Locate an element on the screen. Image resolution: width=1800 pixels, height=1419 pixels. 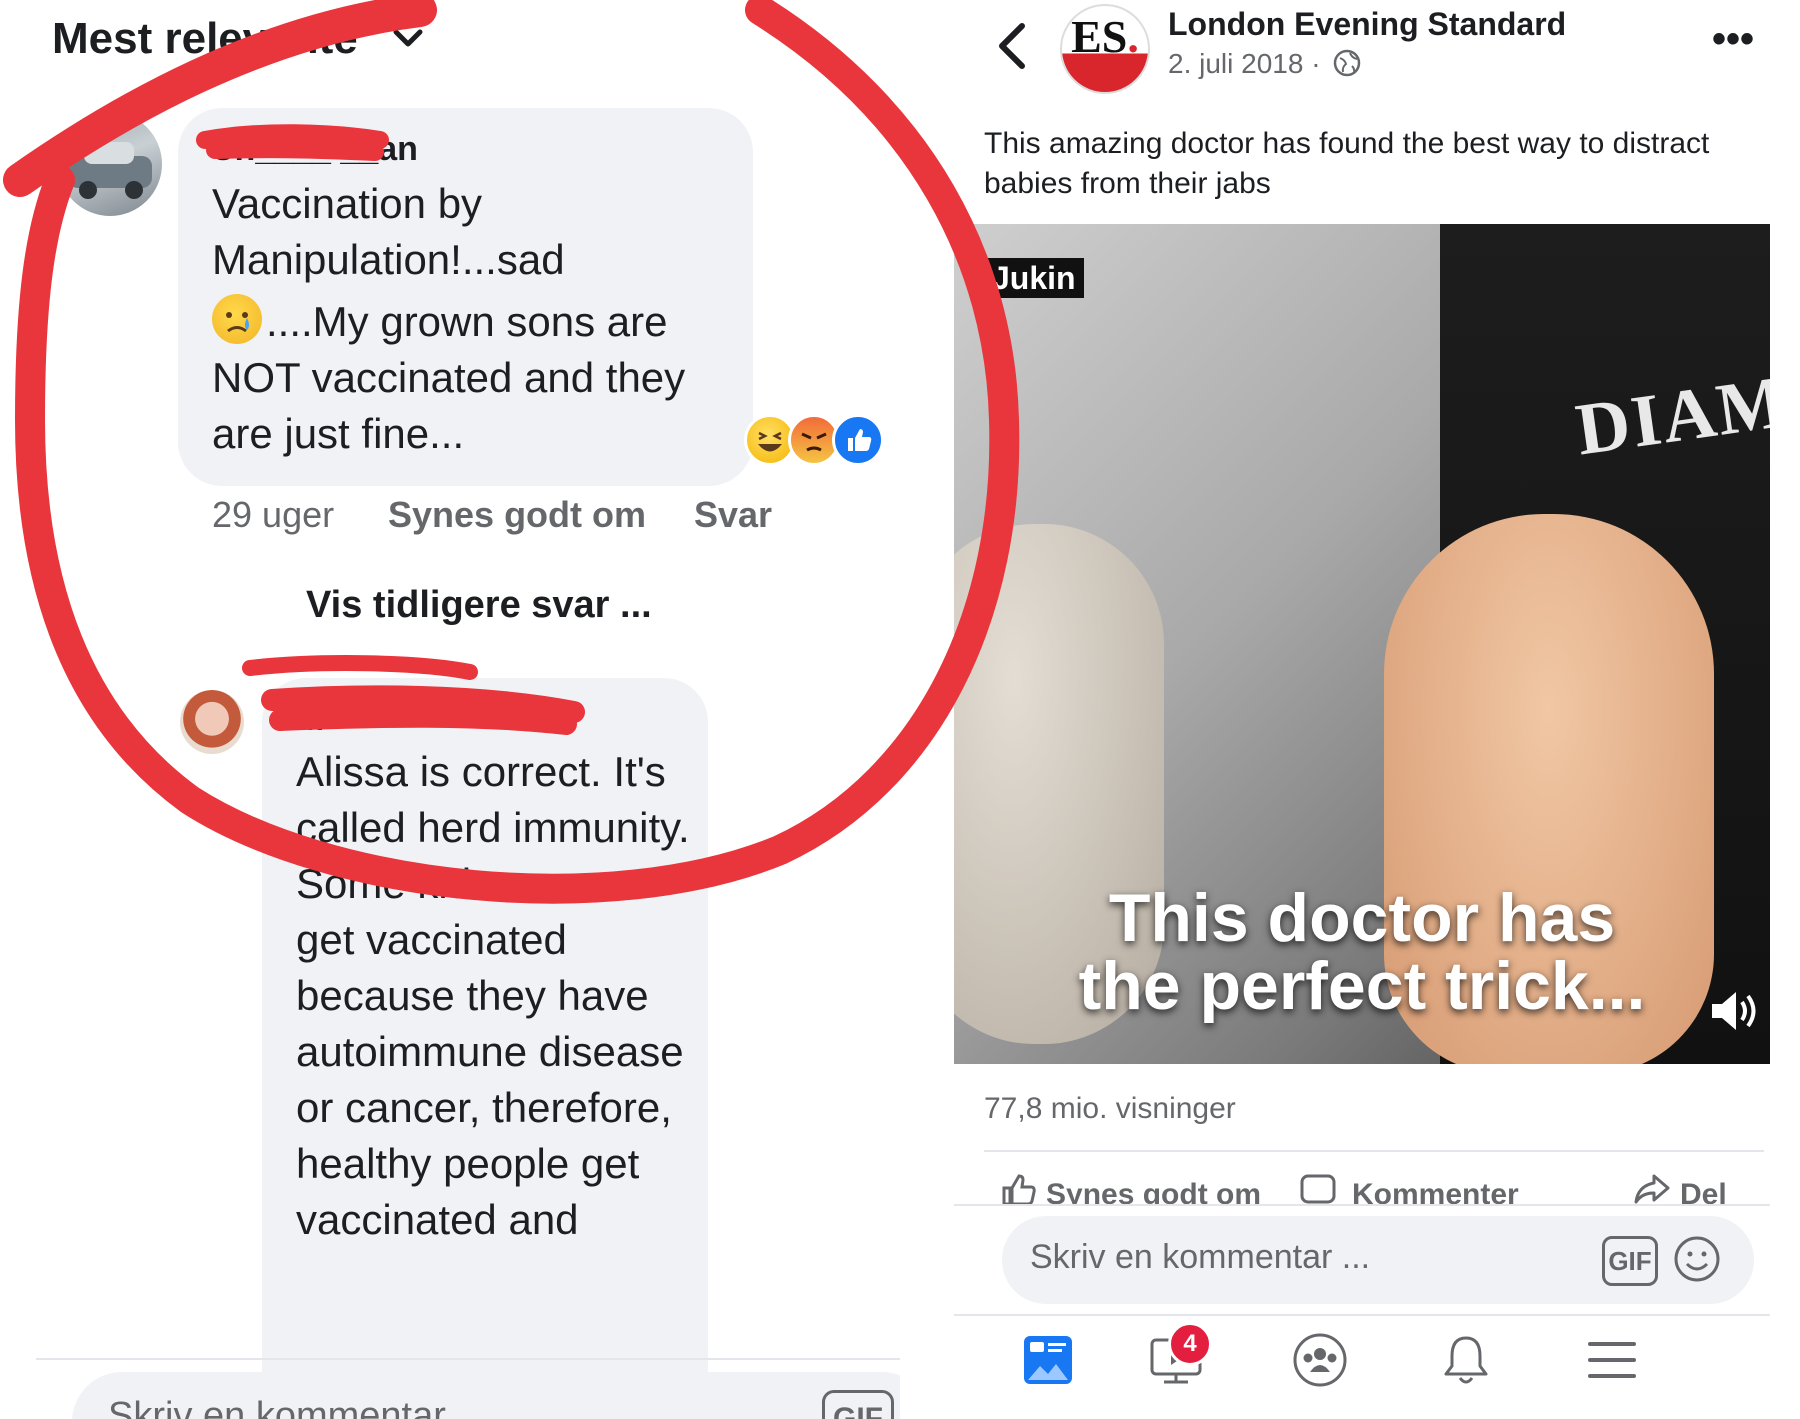
post-actions: Synes godt om Kommenter Del is located at coordinates (1350, 1182).